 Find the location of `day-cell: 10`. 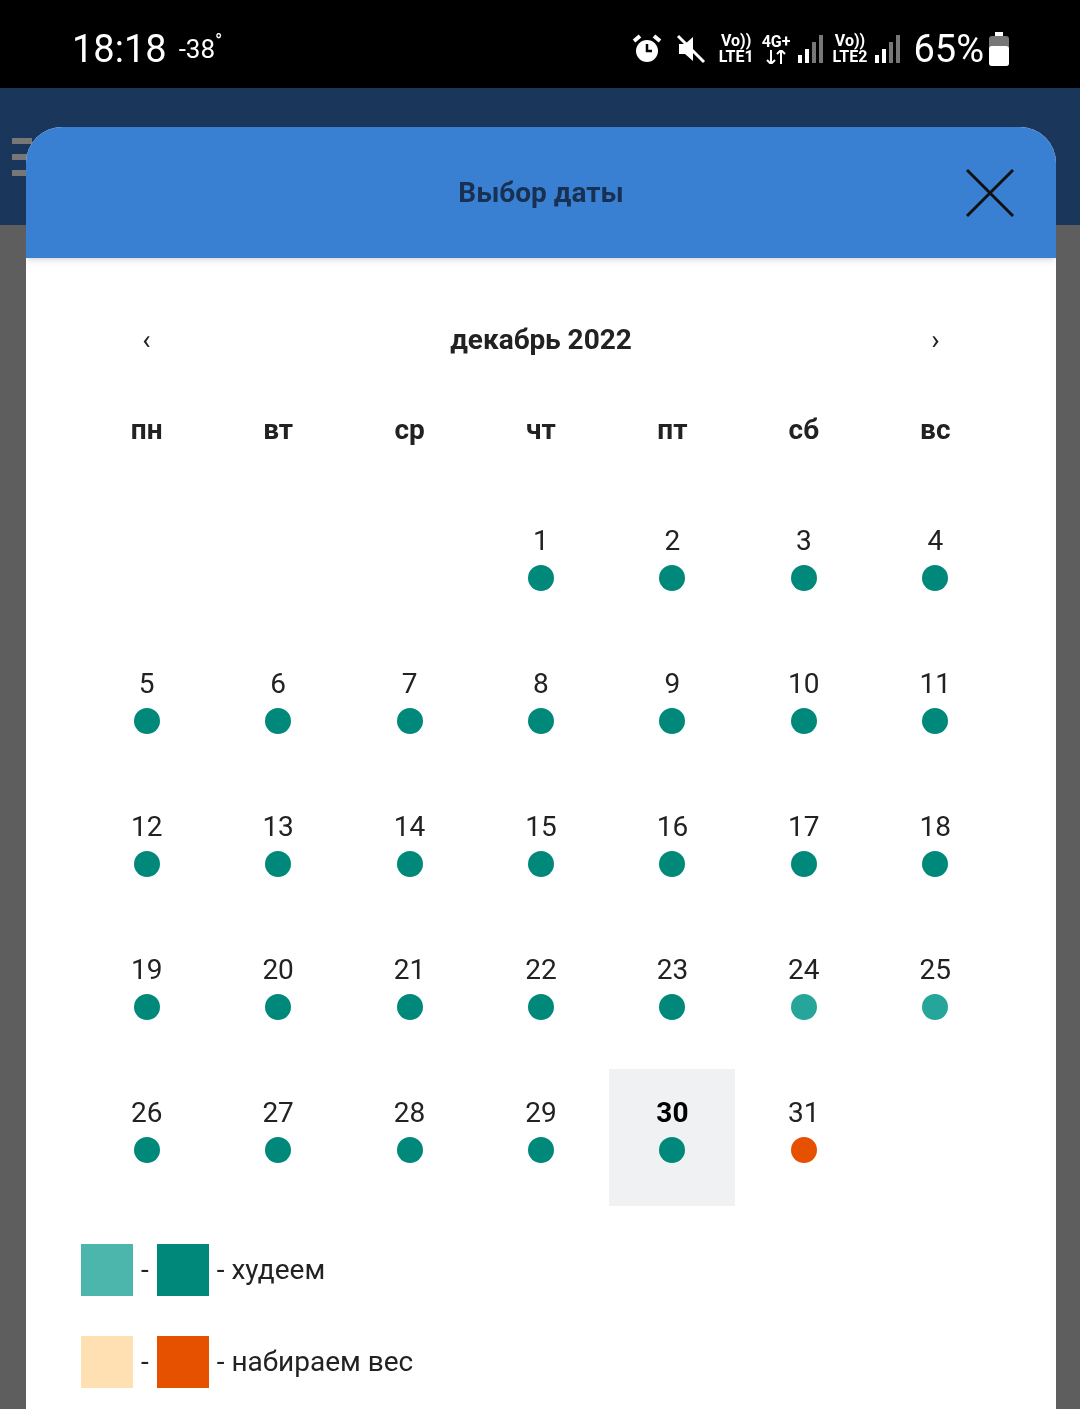

day-cell: 10 is located at coordinates (803, 708).